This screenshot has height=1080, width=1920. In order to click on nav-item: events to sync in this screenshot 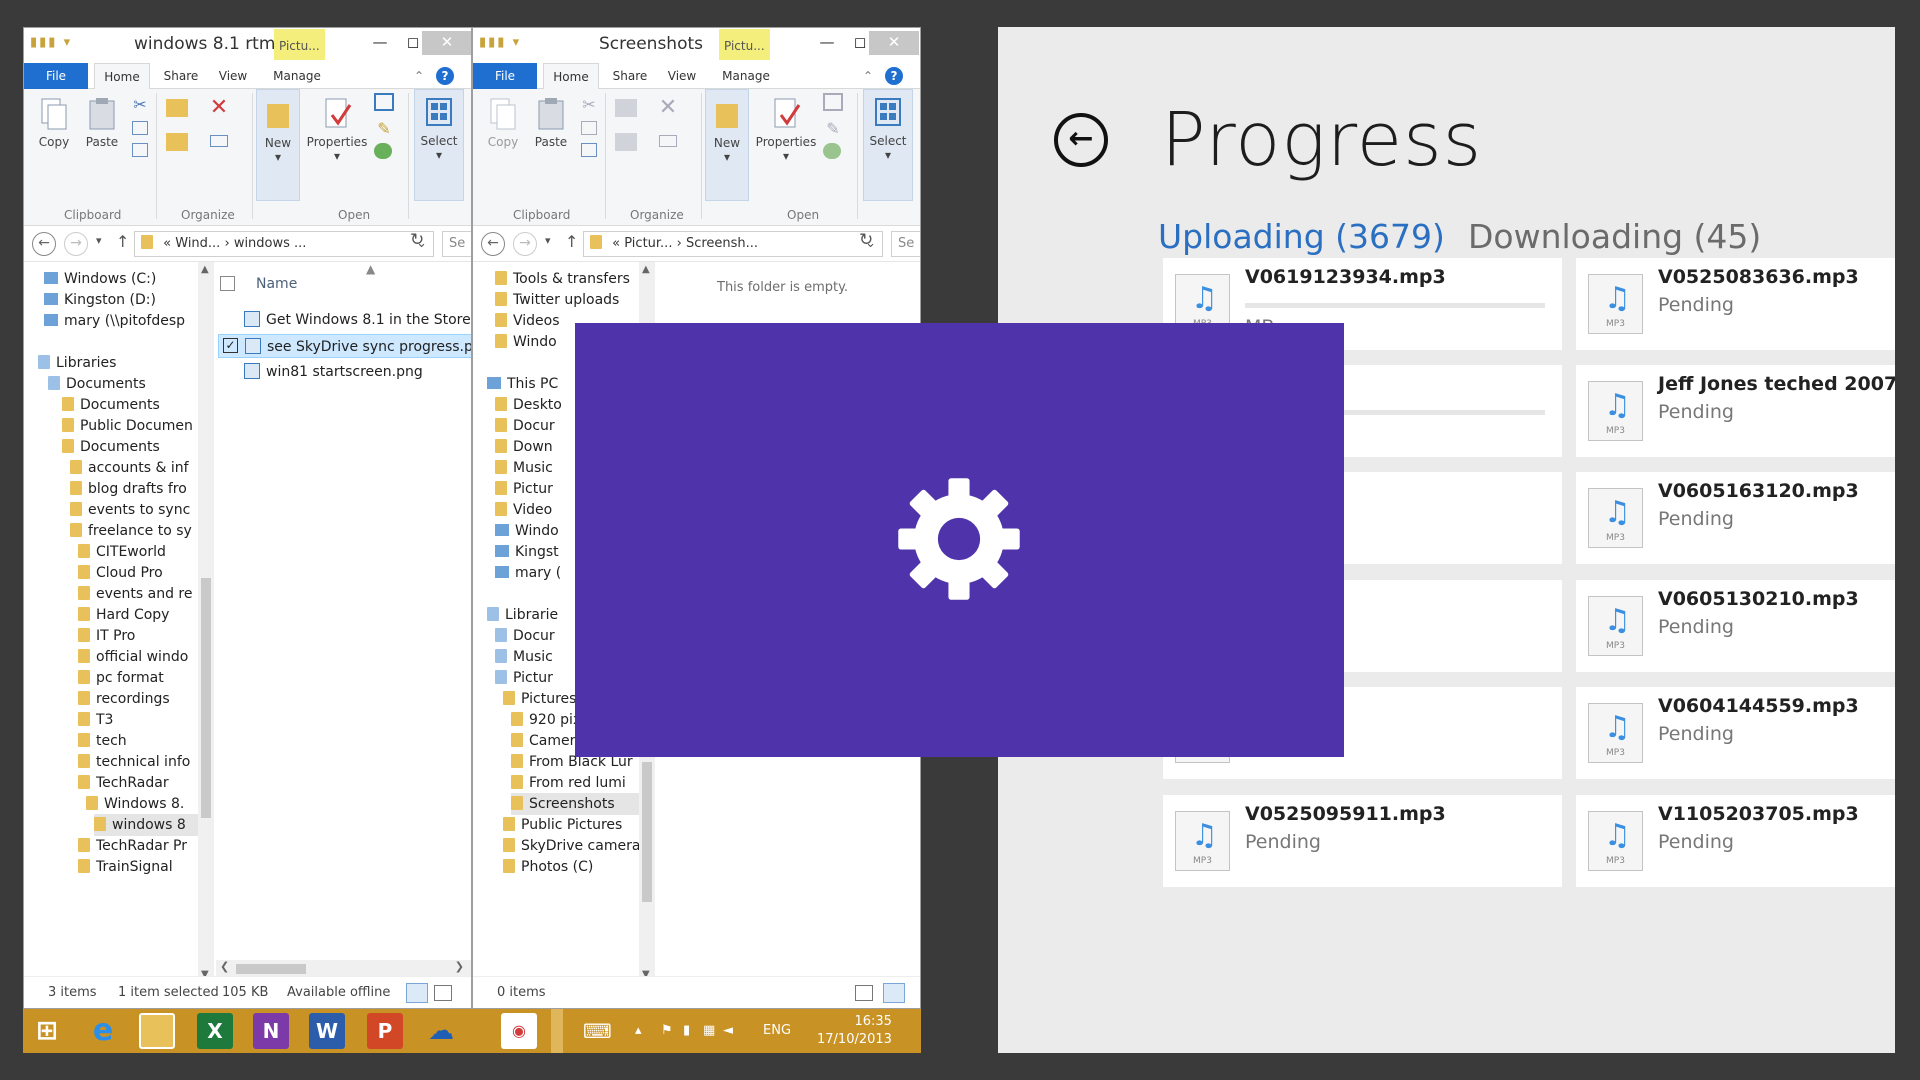, I will do `click(130, 510)`.